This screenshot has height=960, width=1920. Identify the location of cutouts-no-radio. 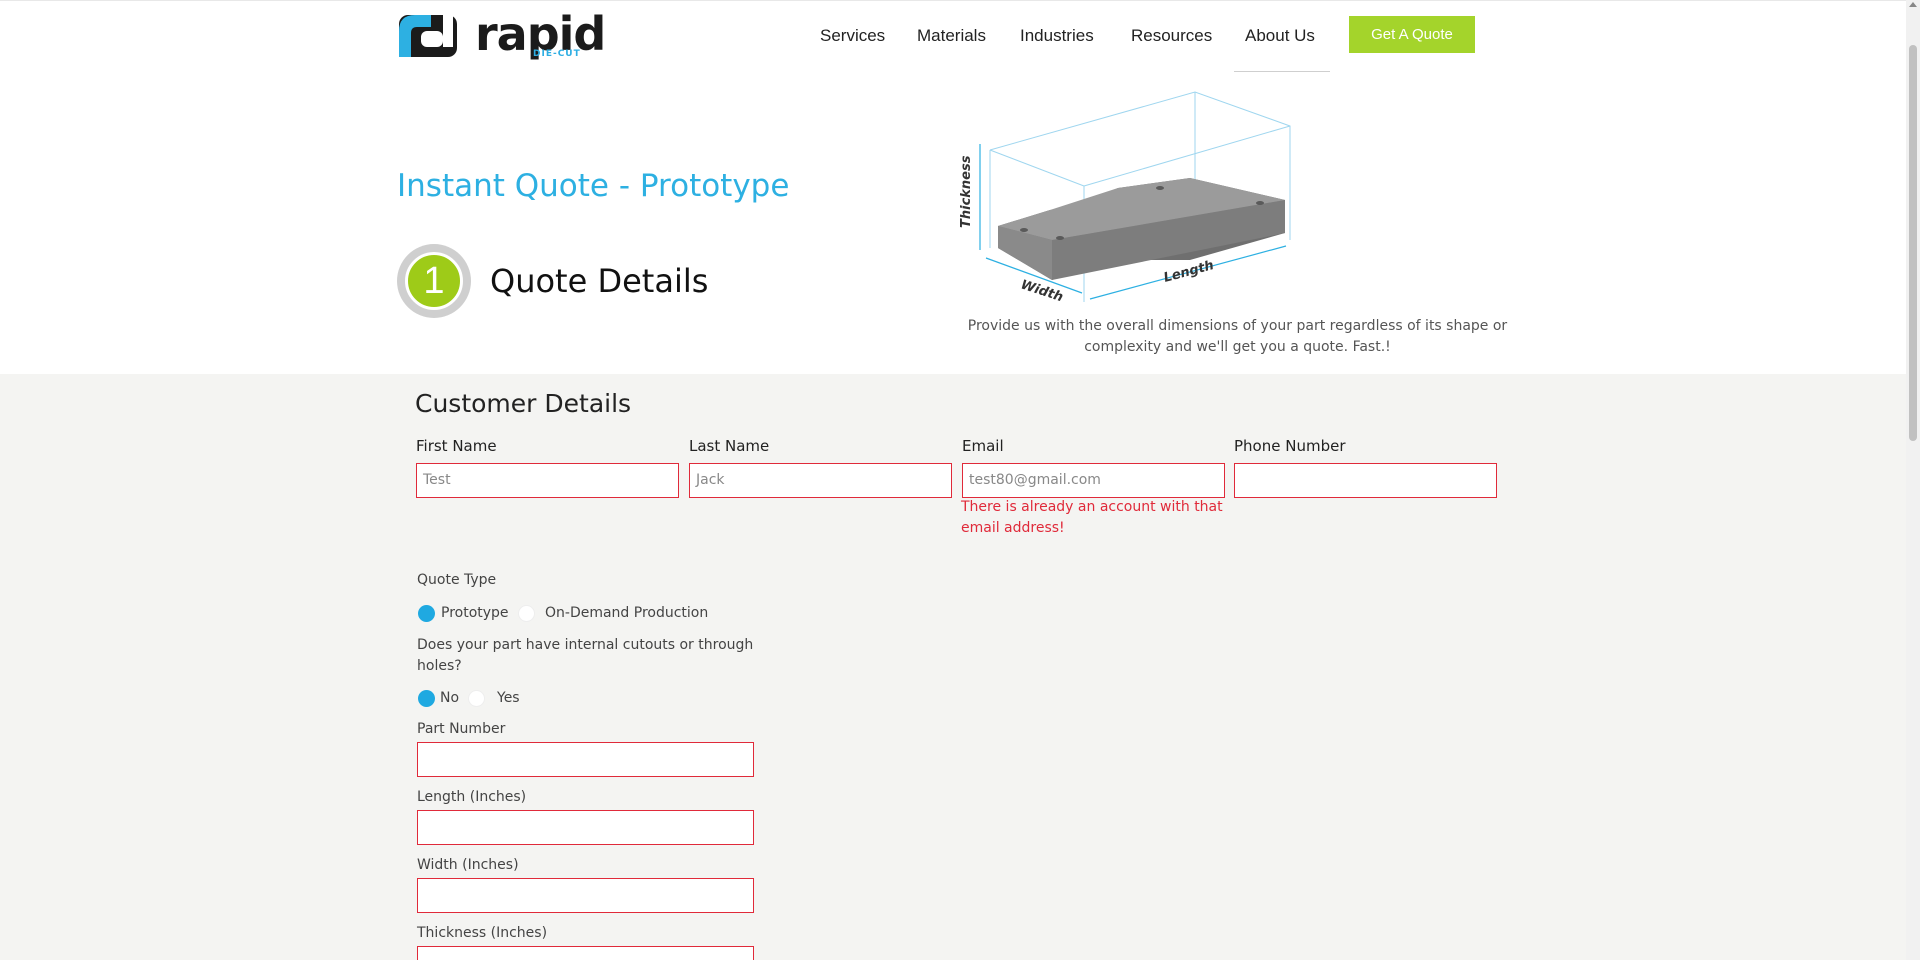
(426, 698).